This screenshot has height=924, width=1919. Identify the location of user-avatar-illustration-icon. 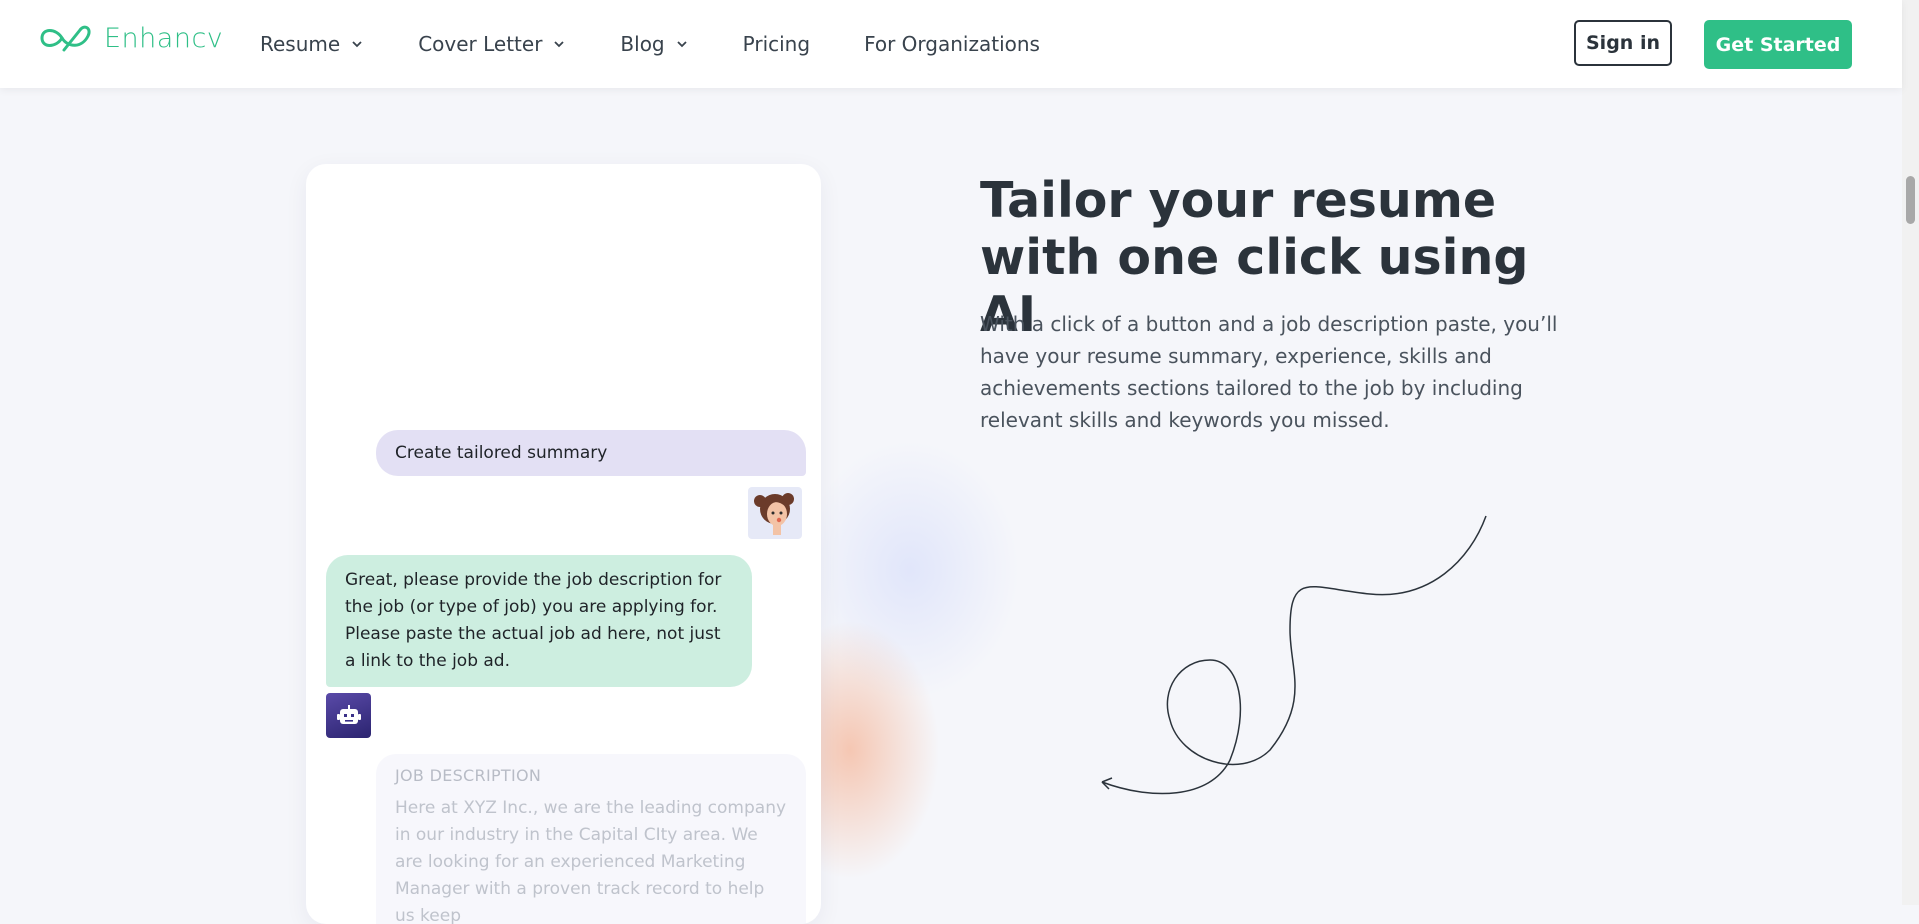
(774, 514).